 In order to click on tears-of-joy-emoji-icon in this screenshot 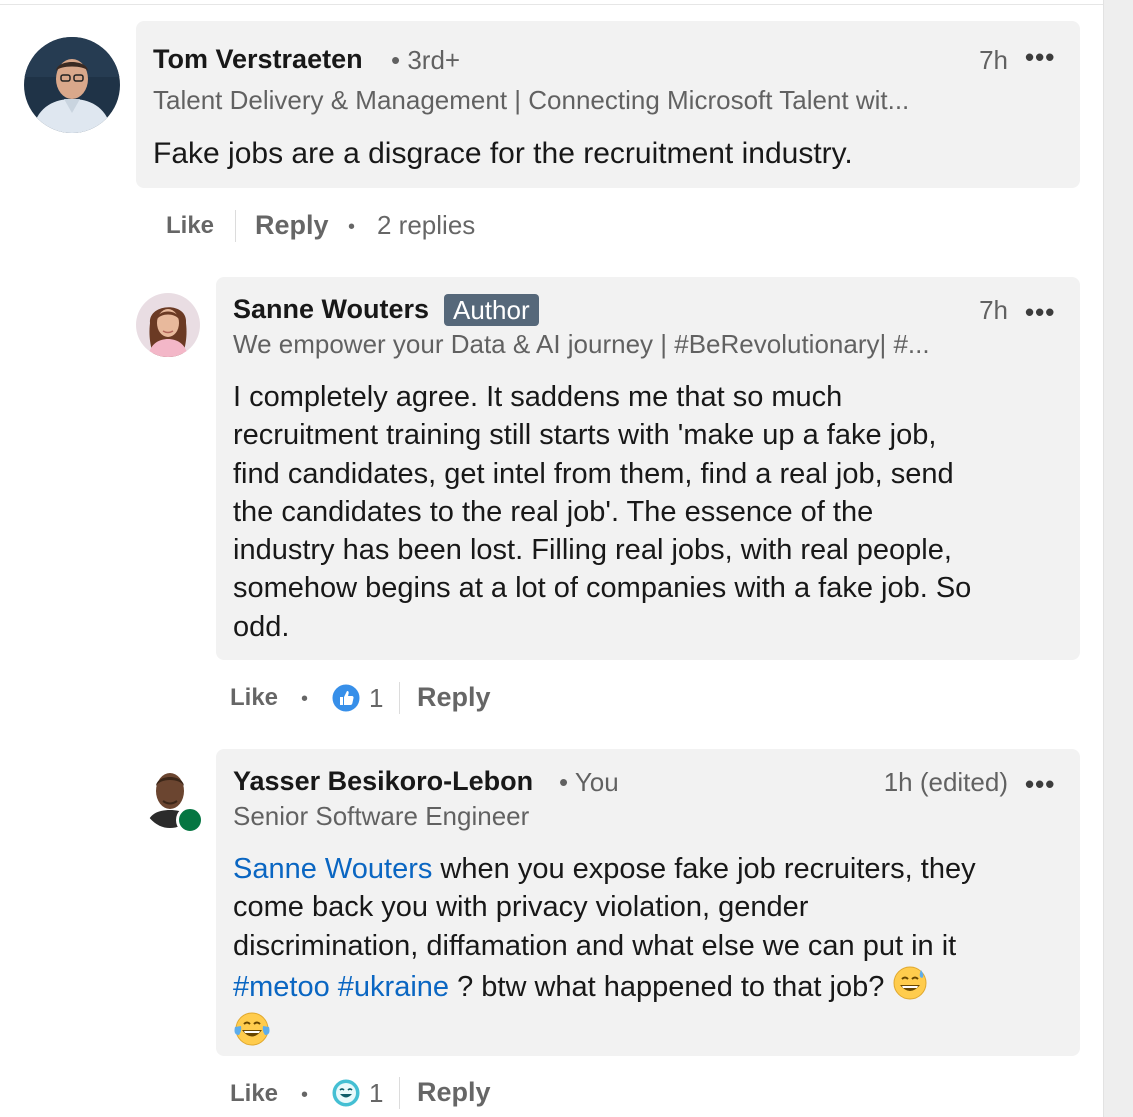, I will do `click(252, 1034)`.